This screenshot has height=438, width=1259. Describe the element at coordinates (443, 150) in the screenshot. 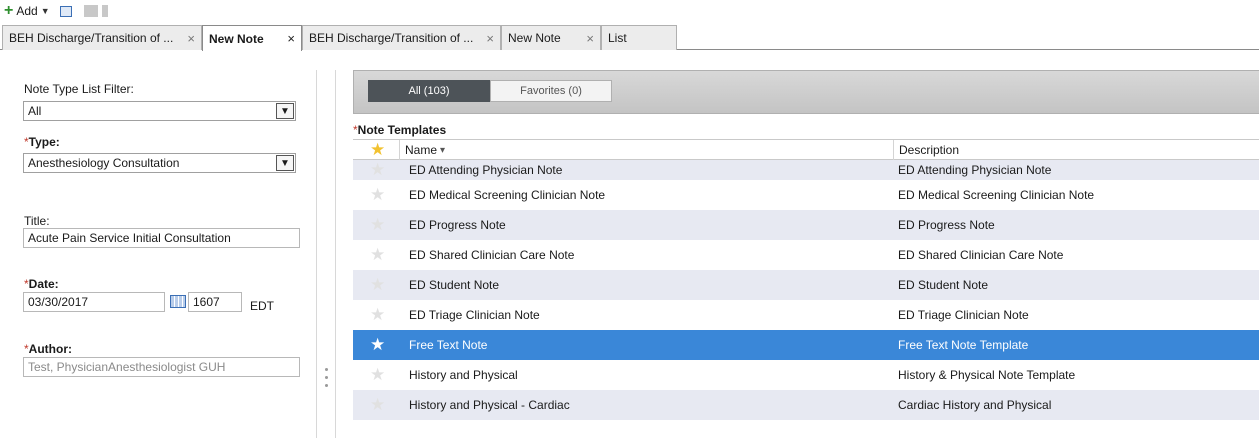

I see `sort-down-icon: ▾` at that location.